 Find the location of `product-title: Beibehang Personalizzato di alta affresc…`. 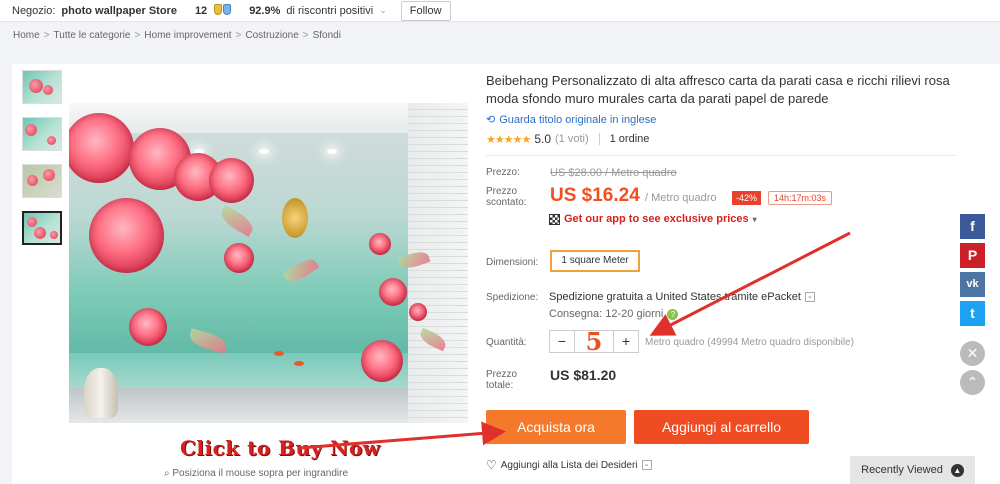

product-title: Beibehang Personalizzato di alta affresc… is located at coordinates (718, 89).